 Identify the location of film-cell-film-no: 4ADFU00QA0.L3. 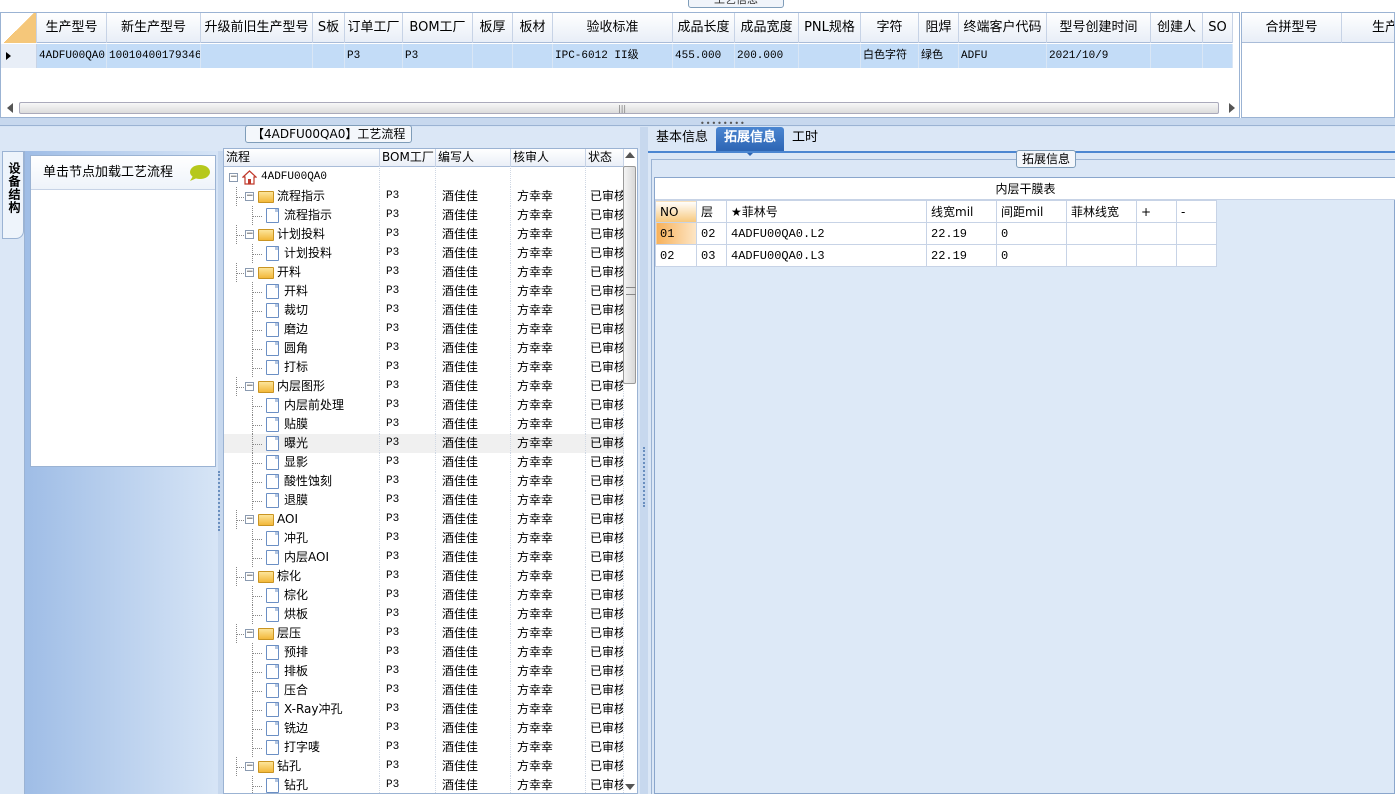
(826, 255).